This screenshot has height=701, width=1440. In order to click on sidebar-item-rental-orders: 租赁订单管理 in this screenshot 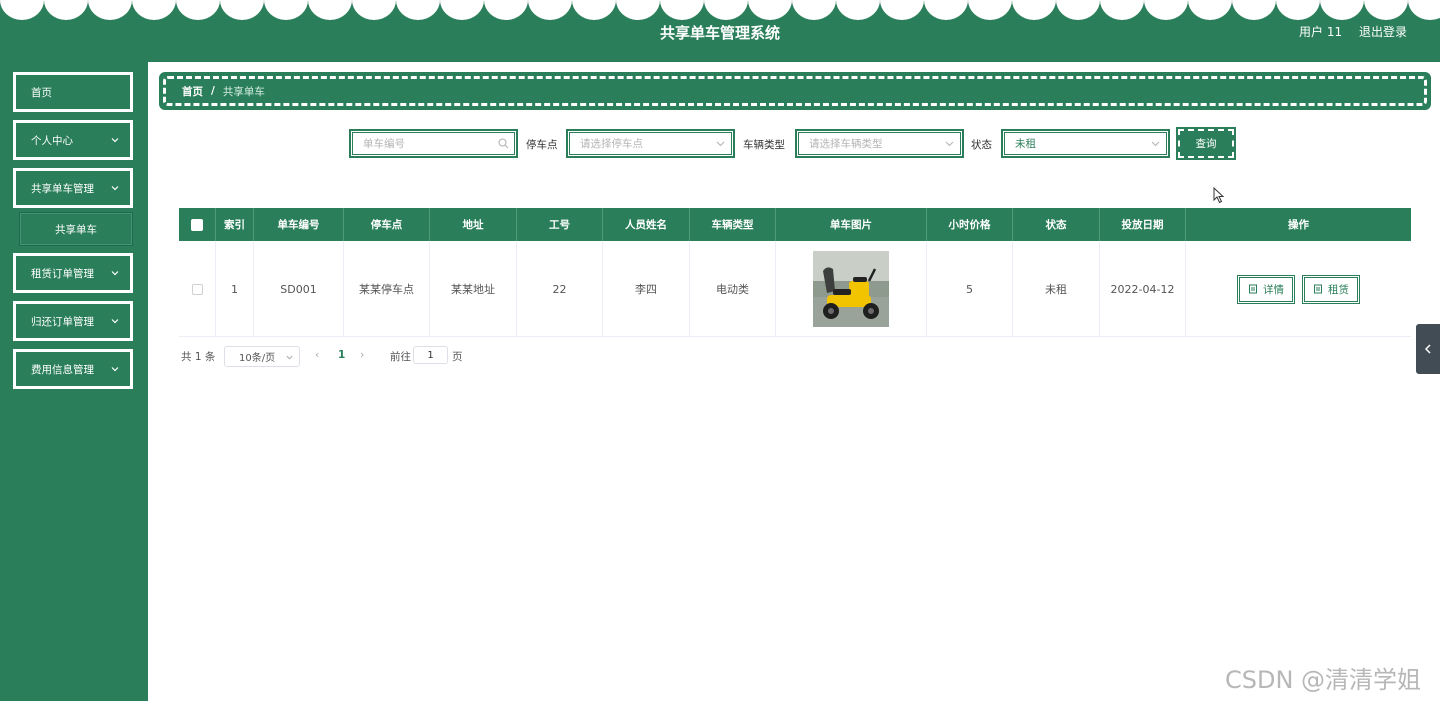, I will do `click(73, 273)`.